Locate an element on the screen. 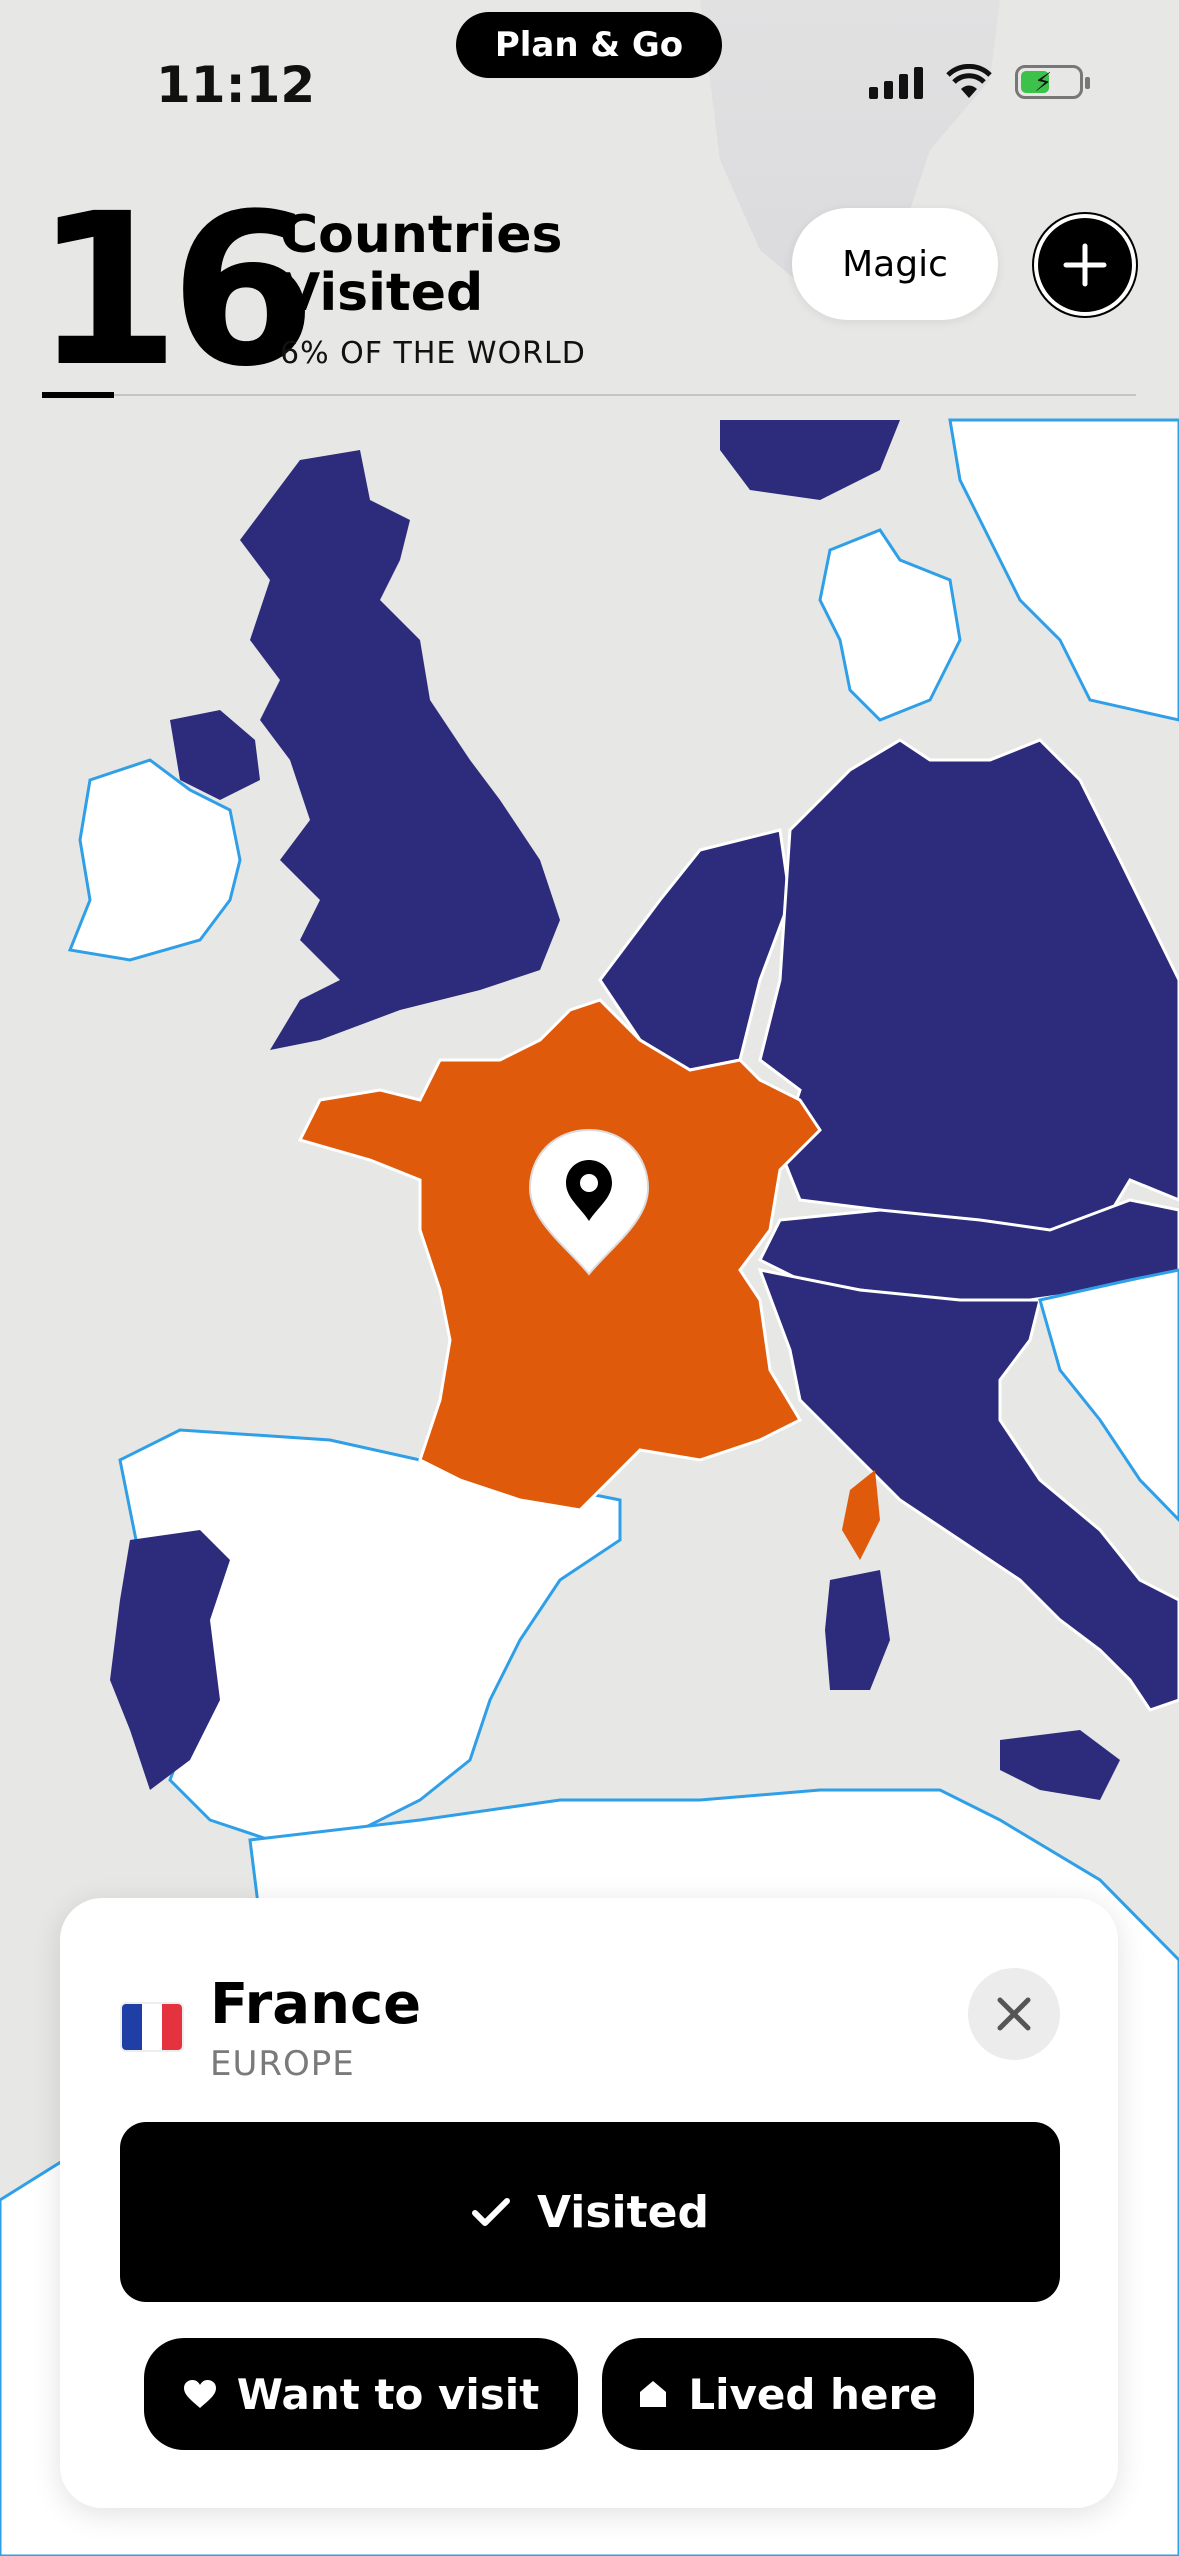 The width and height of the screenshot is (1179, 2556). france-flag-icon is located at coordinates (152, 2027).